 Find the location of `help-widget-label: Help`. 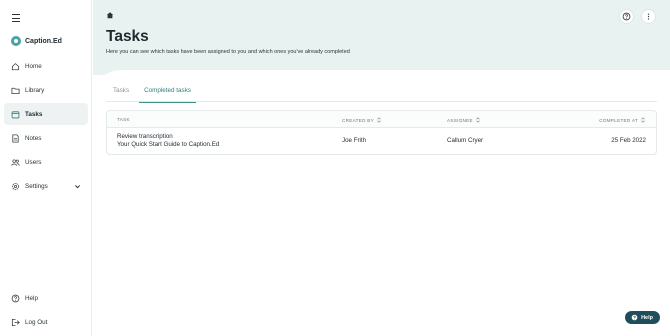

help-widget-label: Help is located at coordinates (647, 317).